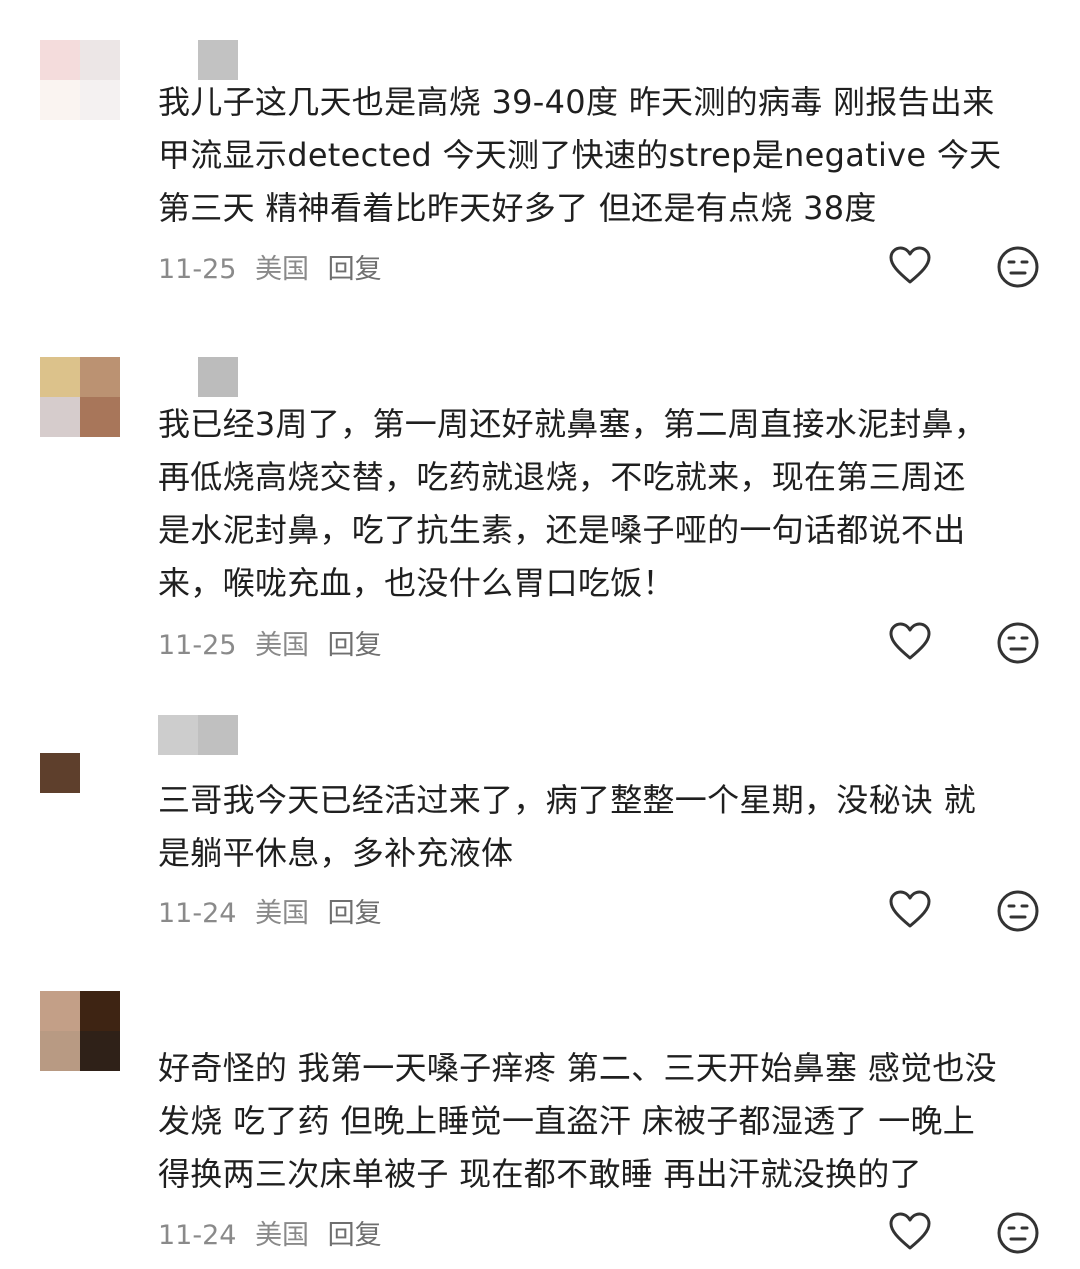 The image size is (1080, 1269). What do you see at coordinates (567, 800) in the screenshot?
I see `comment-line: 三哥我今天已经活过来了，病了整整一个星期，没秘诀 就` at bounding box center [567, 800].